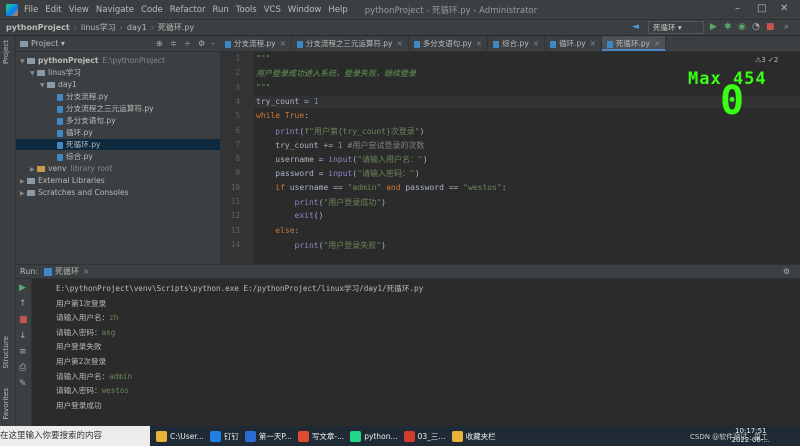  I want to click on collapse-all-icon: ≑, so click(173, 43).